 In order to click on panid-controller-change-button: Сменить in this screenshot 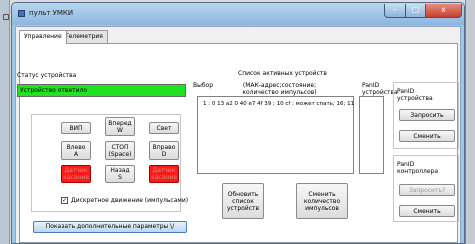, I will do `click(427, 211)`.